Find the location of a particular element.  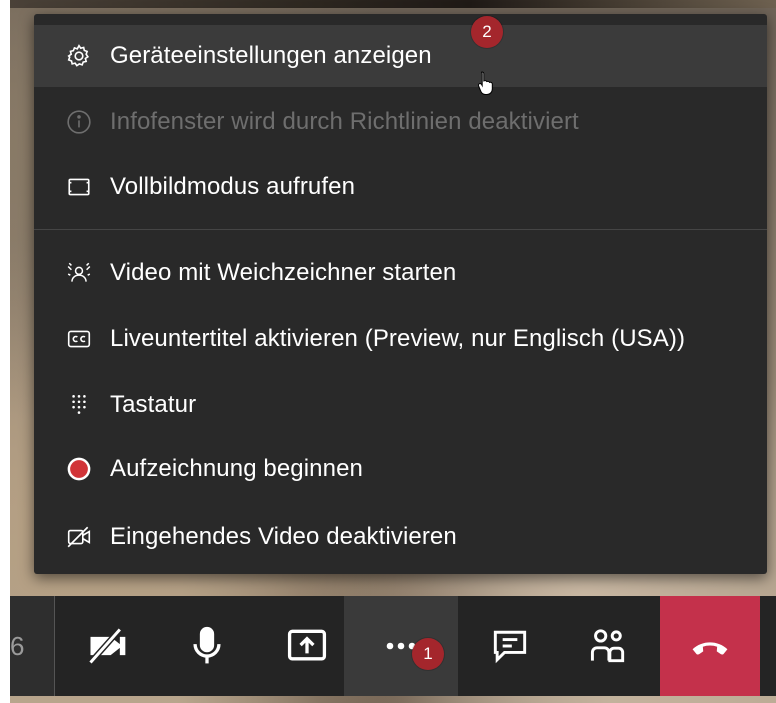

window-edge is located at coordinates (5, 351).